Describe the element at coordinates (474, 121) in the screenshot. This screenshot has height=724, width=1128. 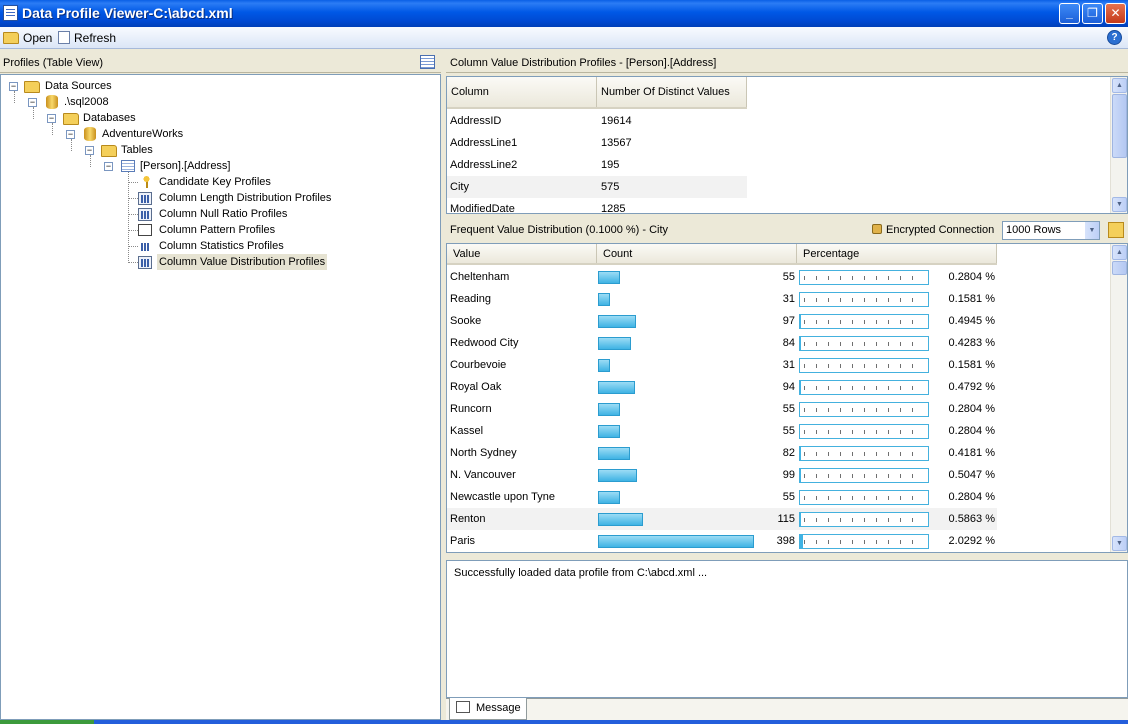
I see `column-name-cell: AddressID` at that location.